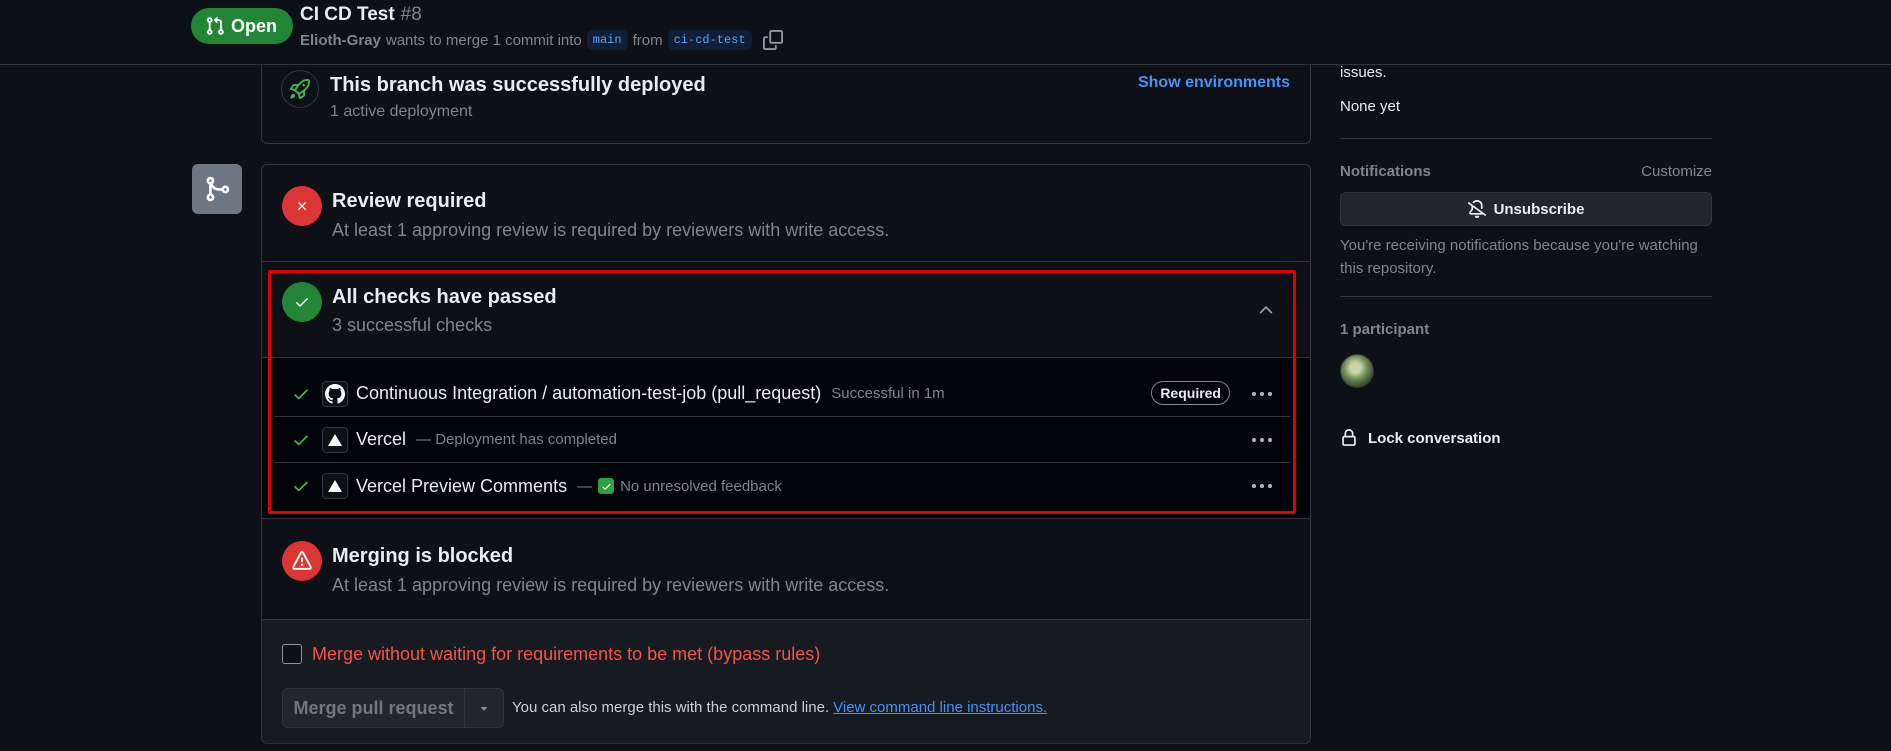  What do you see at coordinates (1349, 437) in the screenshot?
I see `lock-icon` at bounding box center [1349, 437].